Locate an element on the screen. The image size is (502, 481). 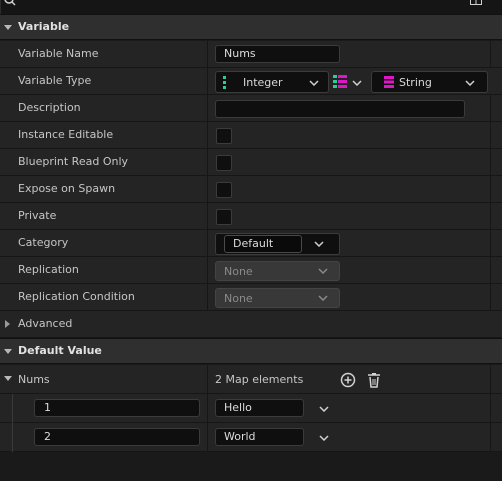
integer-pin-icon is located at coordinates (224, 83).